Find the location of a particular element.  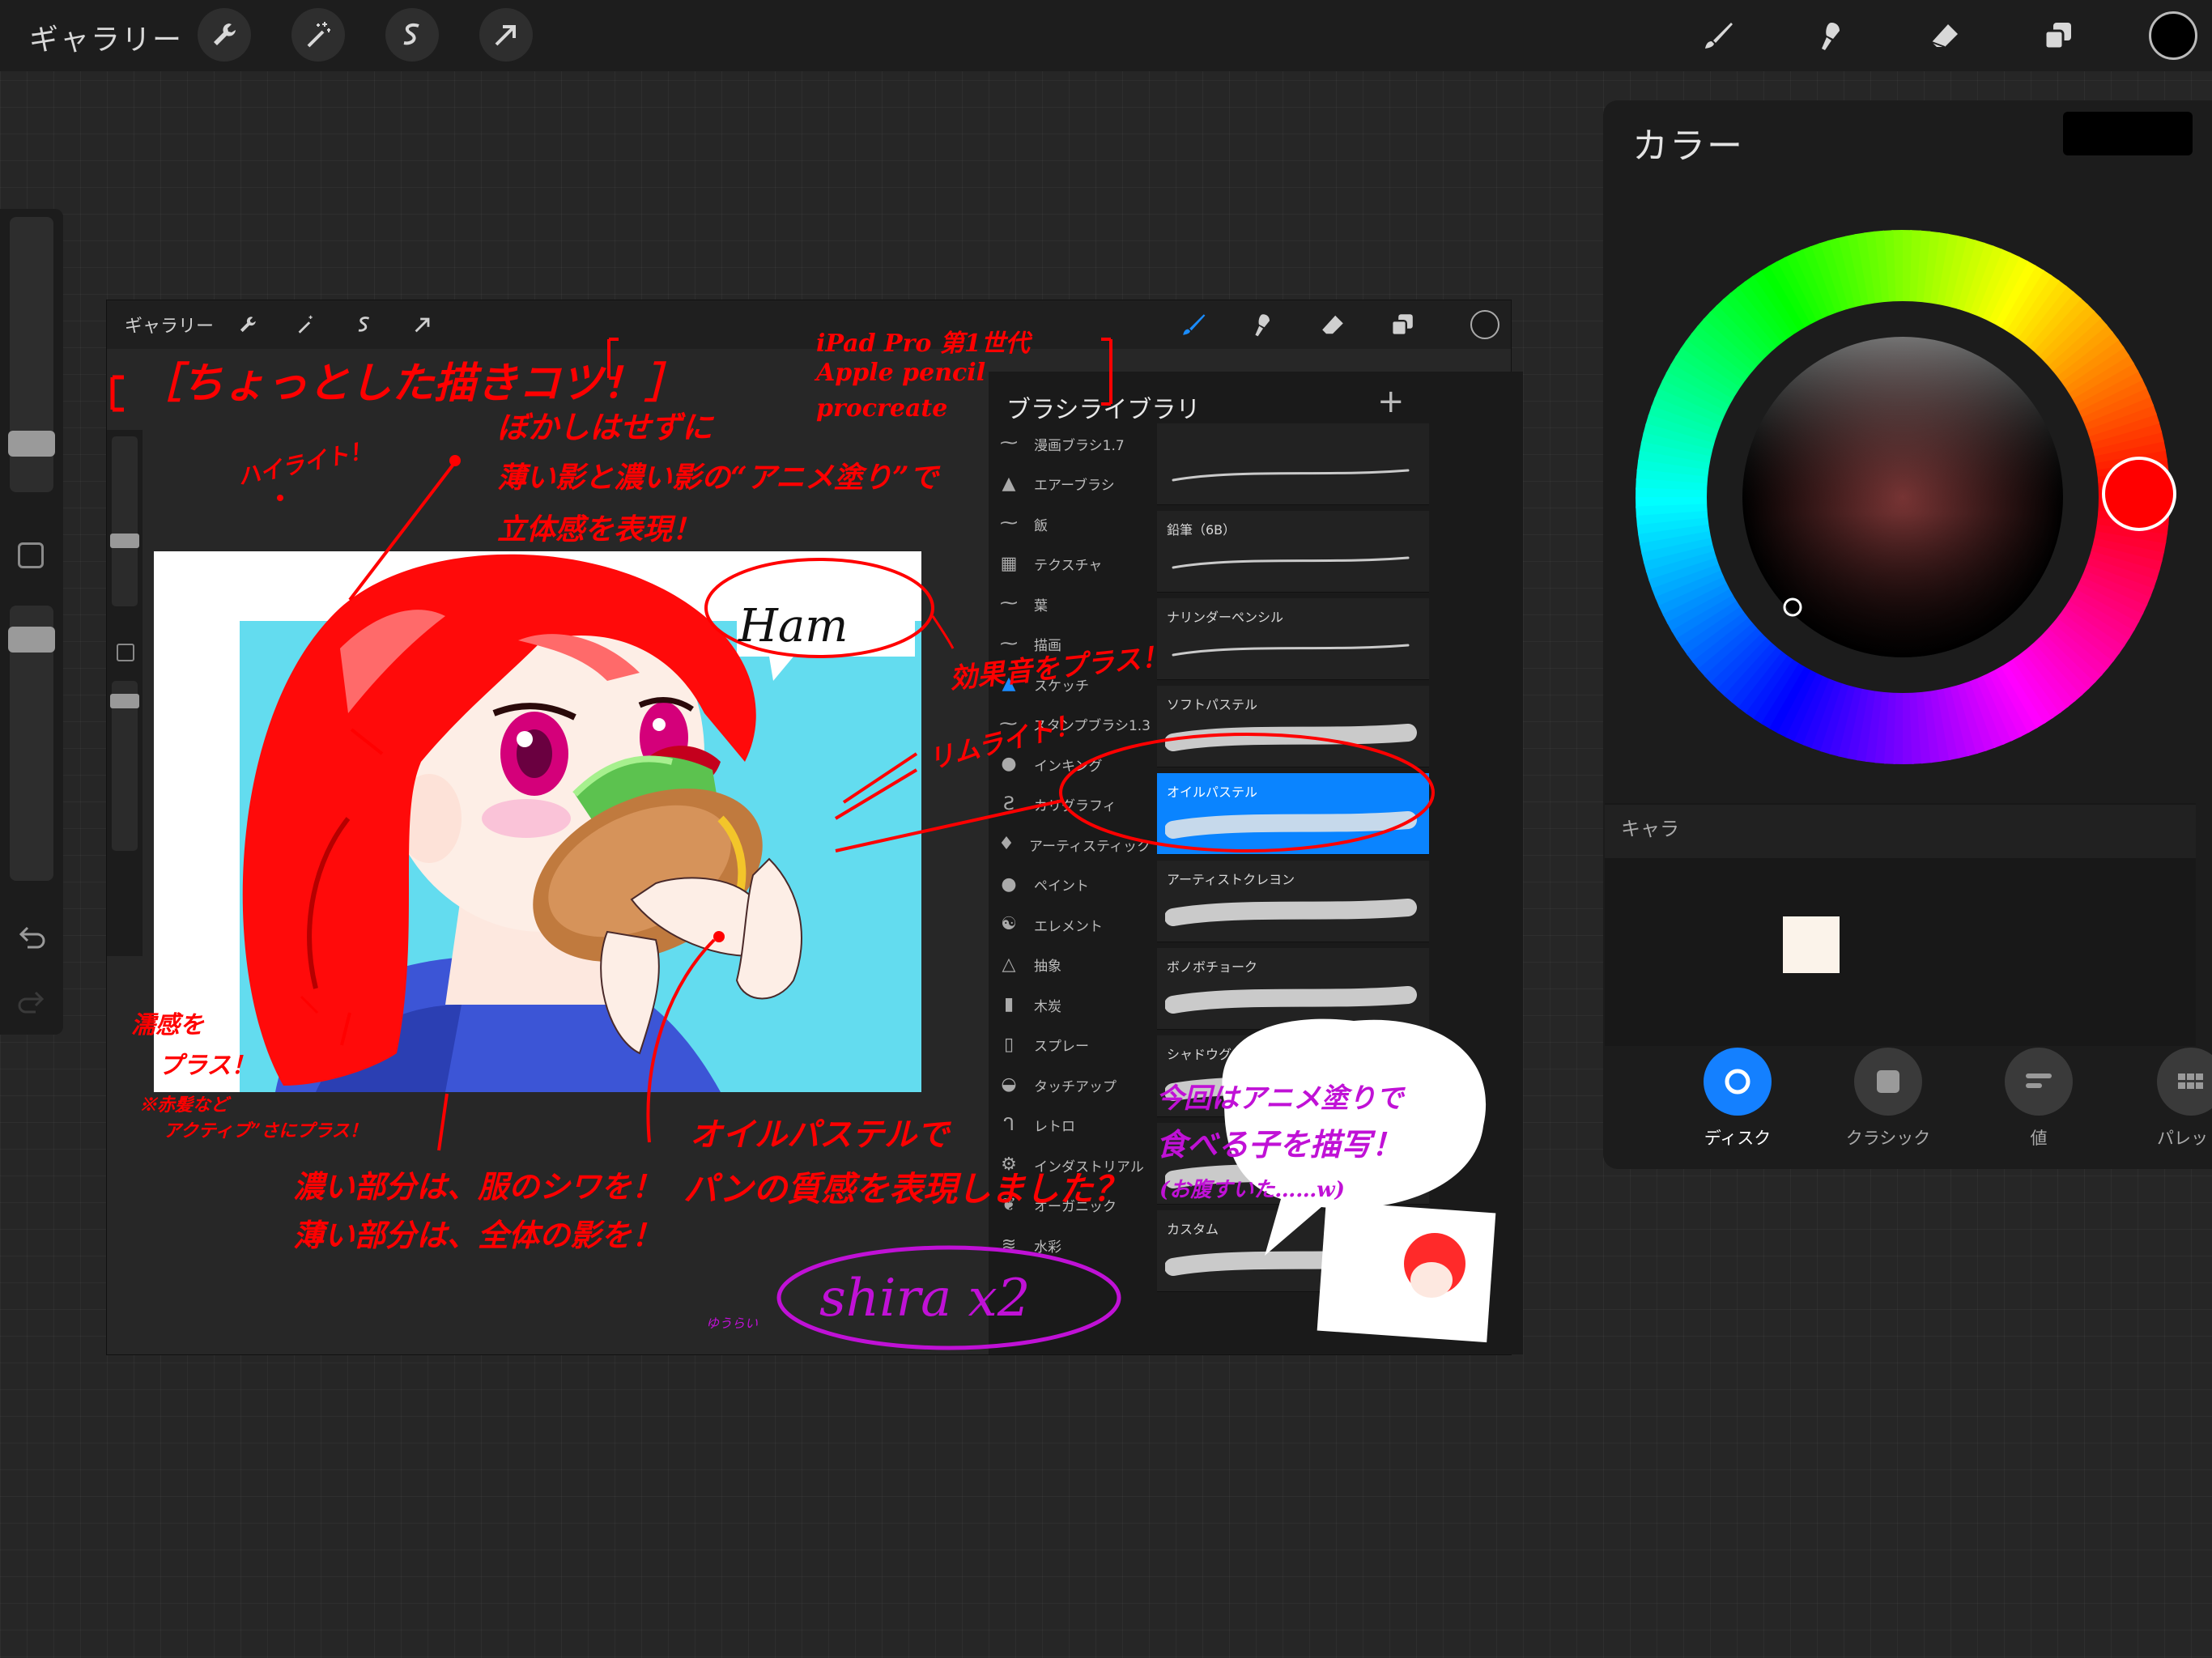

annotation-light: 薄い部分は、全体の影を！ is located at coordinates (478, 1235).